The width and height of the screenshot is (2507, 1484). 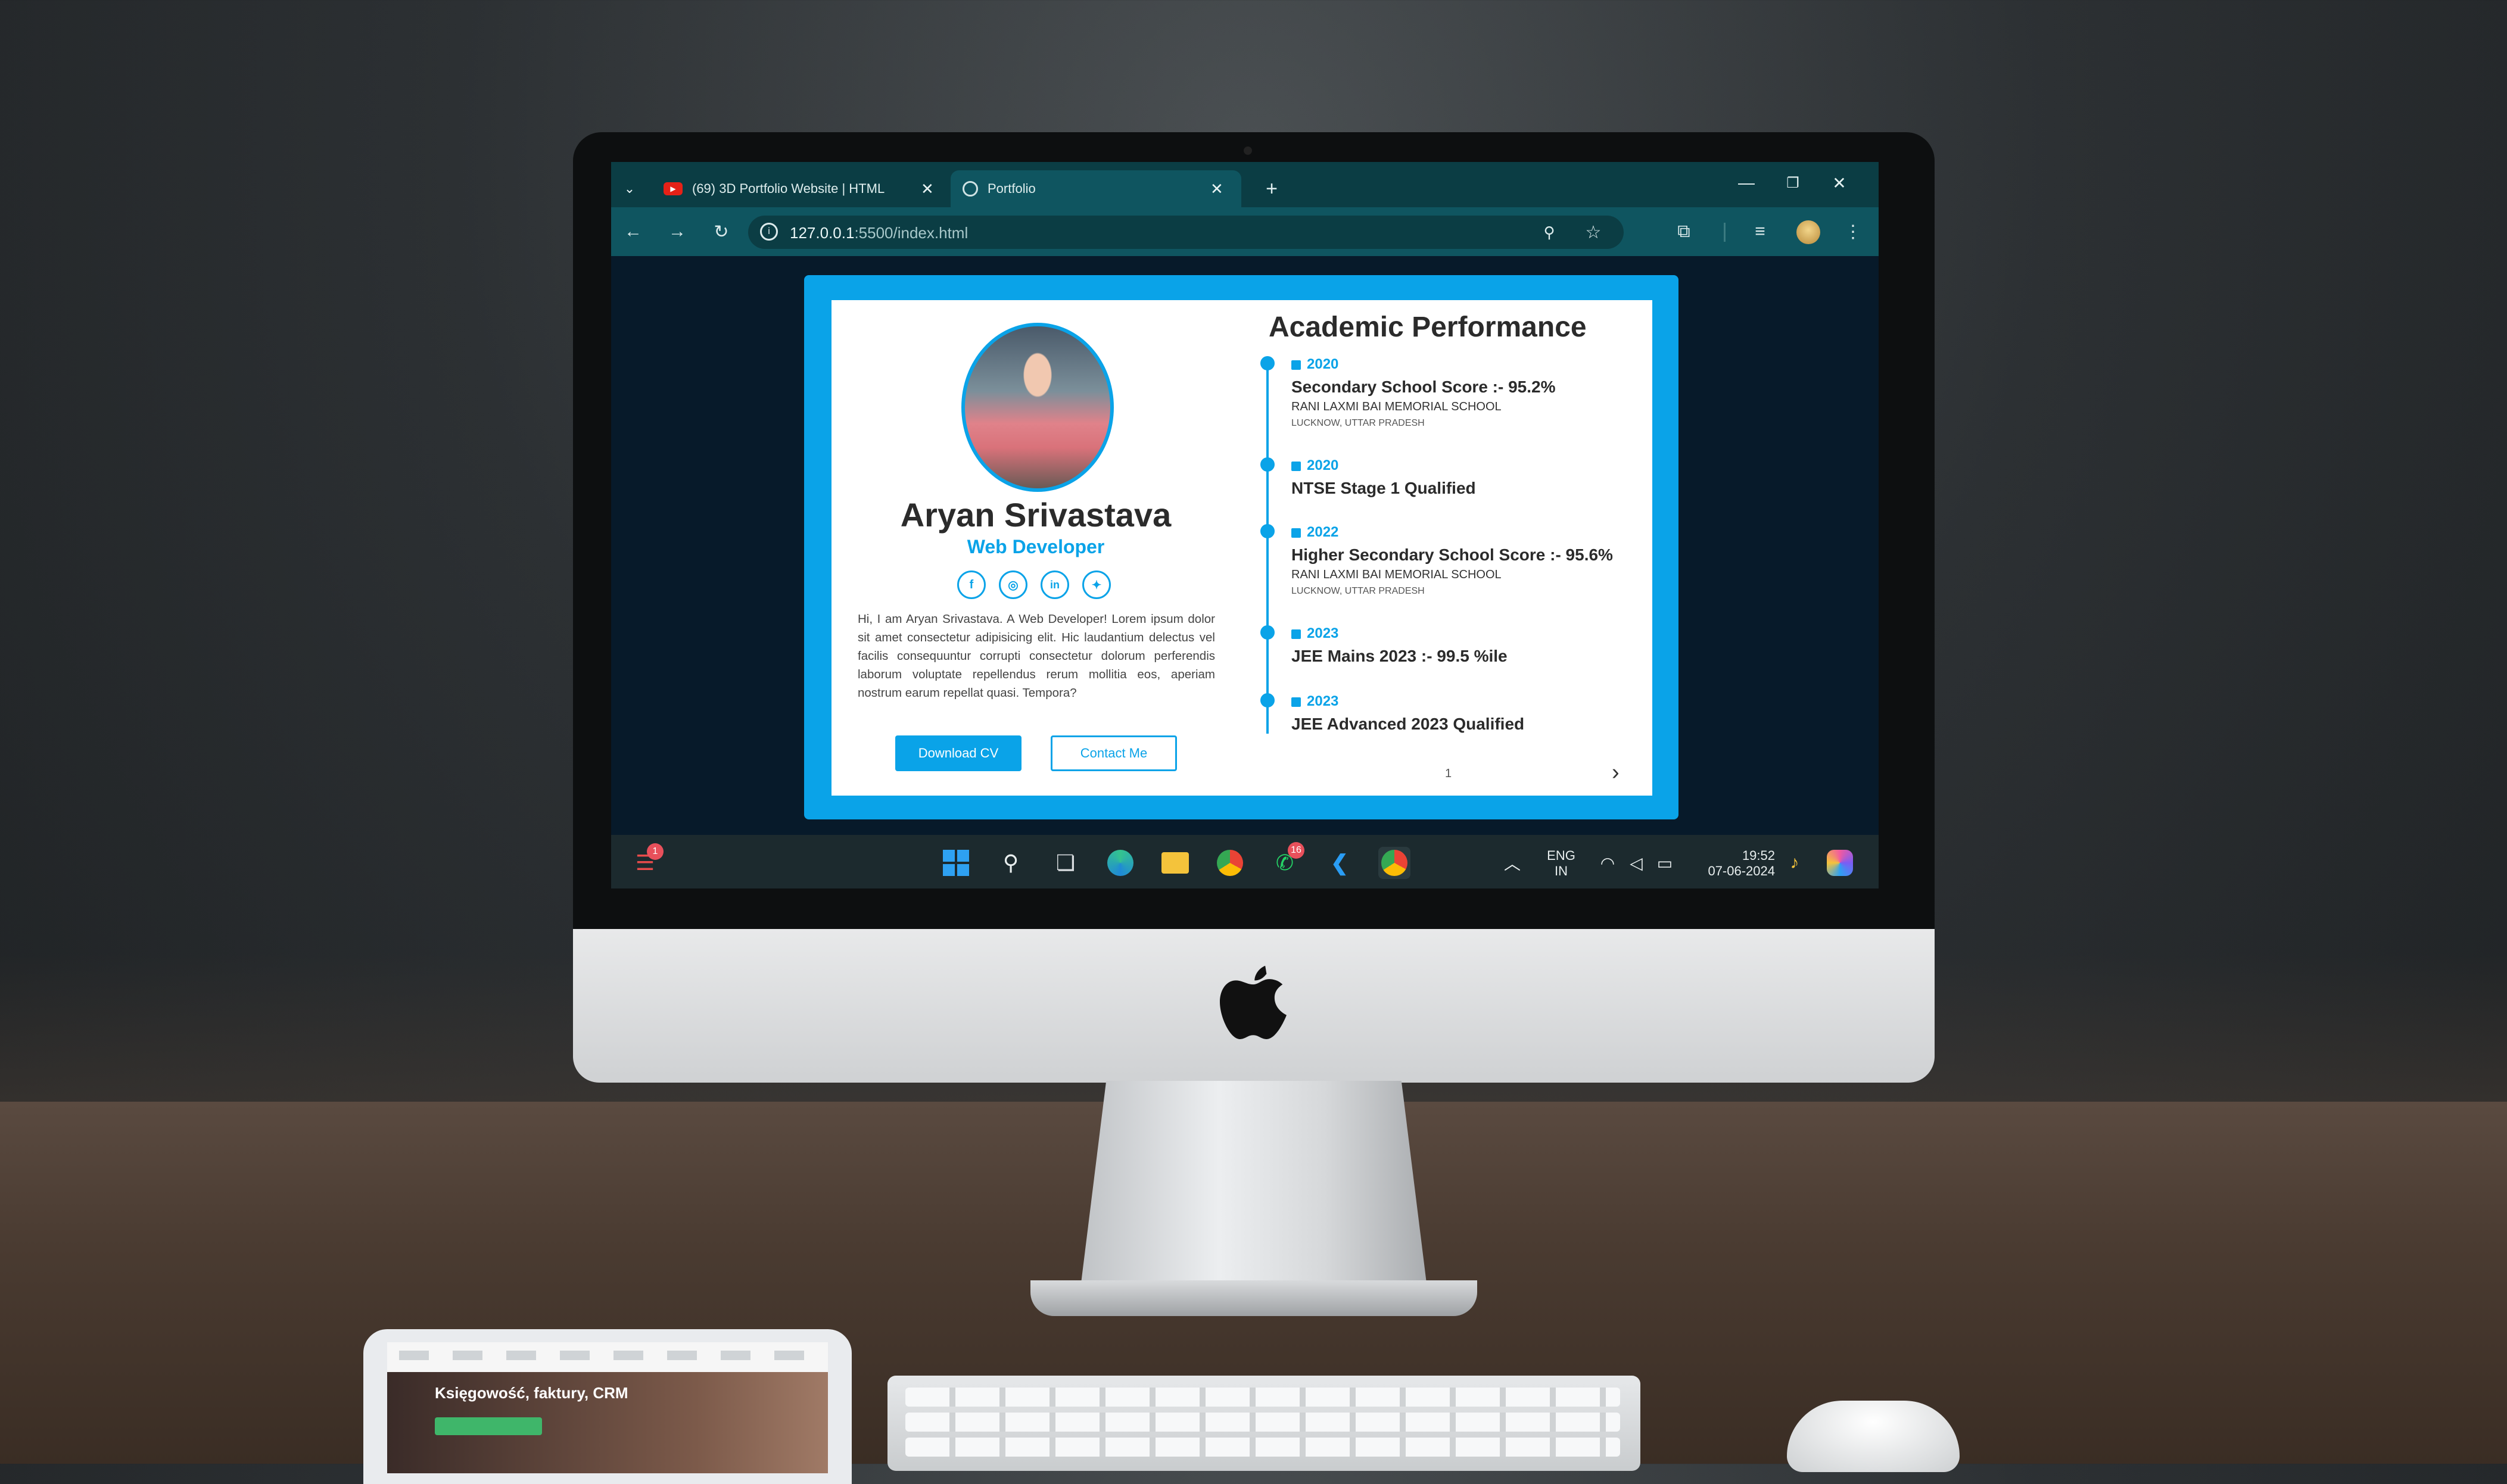 I want to click on restore-button: ❐, so click(x=1793, y=183).